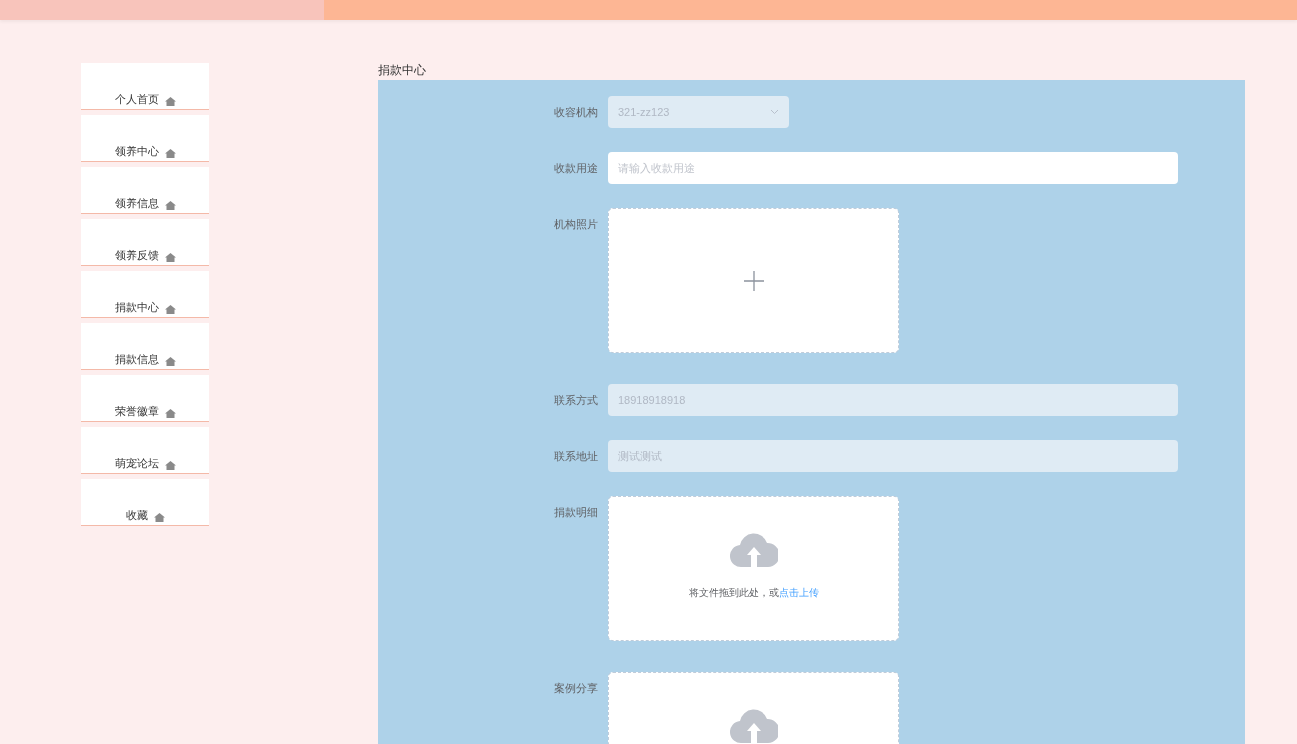 The width and height of the screenshot is (1297, 744). What do you see at coordinates (402, 70) in the screenshot?
I see `page-title: 捐款中心` at bounding box center [402, 70].